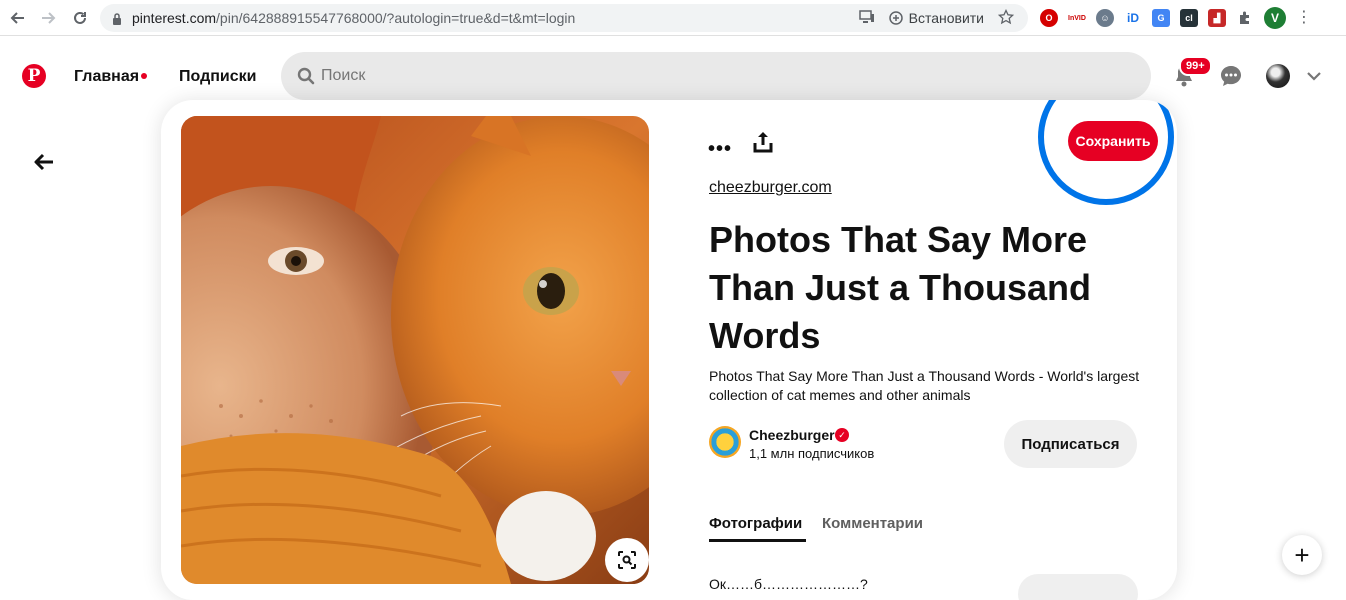 This screenshot has height=600, width=1346. I want to click on robot-extension-icon: ☺, so click(1105, 18).